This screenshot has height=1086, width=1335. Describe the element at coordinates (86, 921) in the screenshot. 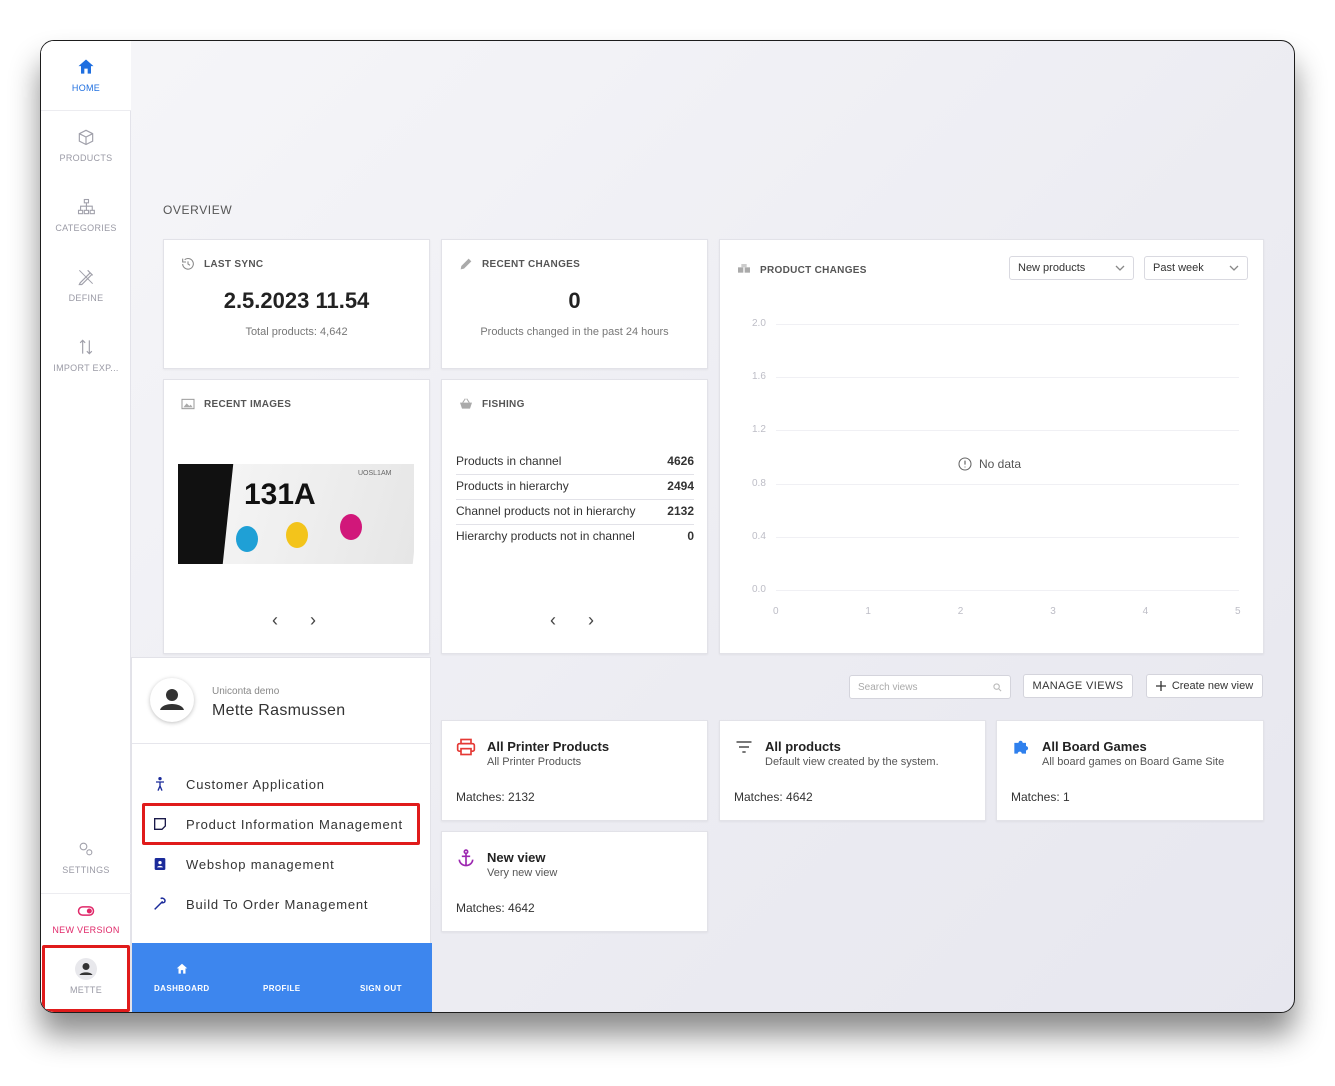

I see `sidebar-item-new-version: NEW VERSION` at that location.